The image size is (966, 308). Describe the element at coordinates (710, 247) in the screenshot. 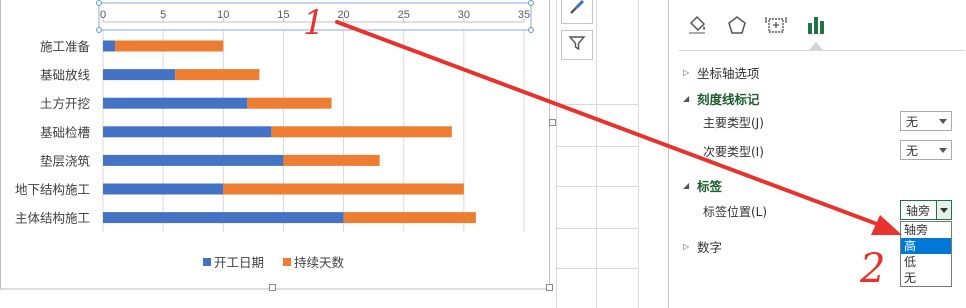

I see `section-label: 数字` at that location.